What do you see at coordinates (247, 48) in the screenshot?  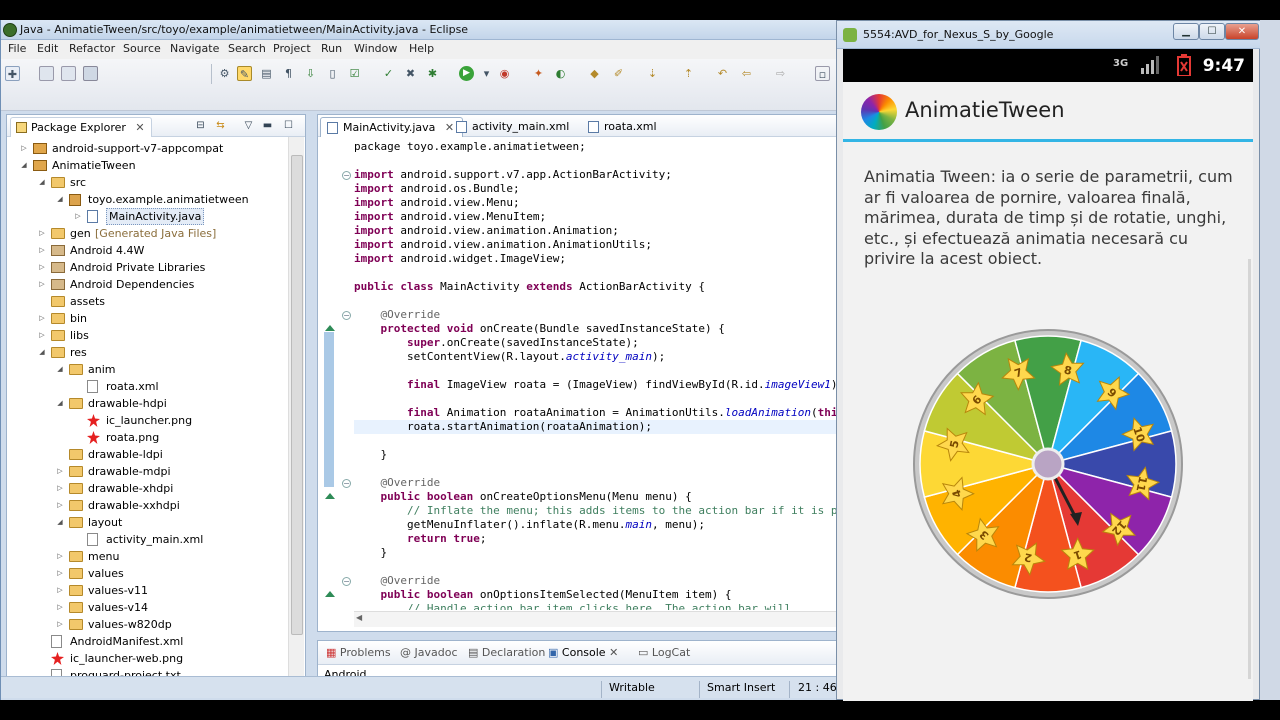 I see `menu-search: Search` at bounding box center [247, 48].